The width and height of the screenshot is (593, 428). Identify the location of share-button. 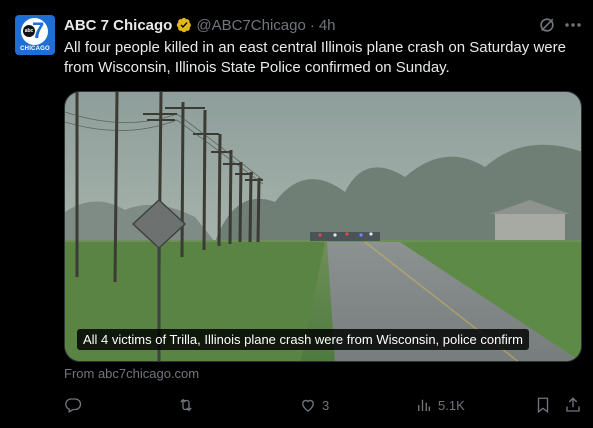
(573, 405).